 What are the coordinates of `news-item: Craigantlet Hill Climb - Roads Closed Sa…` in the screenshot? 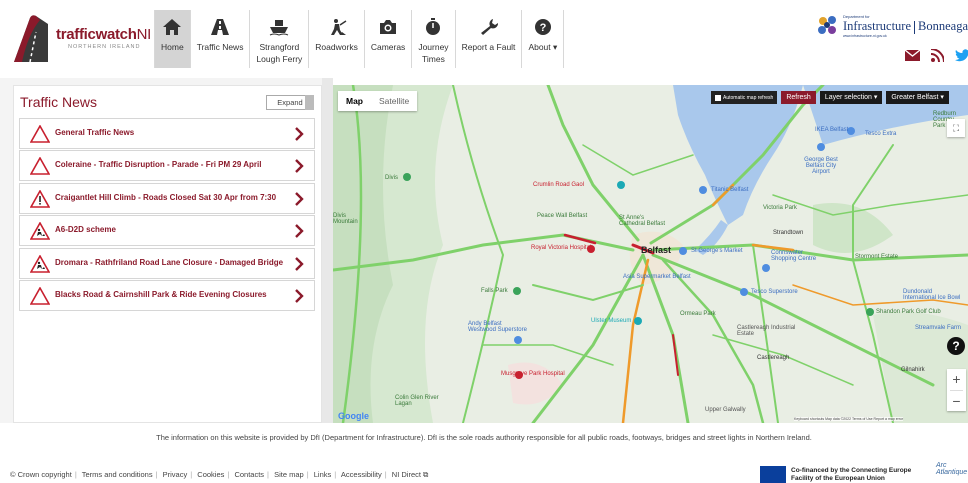 It's located at (167, 198).